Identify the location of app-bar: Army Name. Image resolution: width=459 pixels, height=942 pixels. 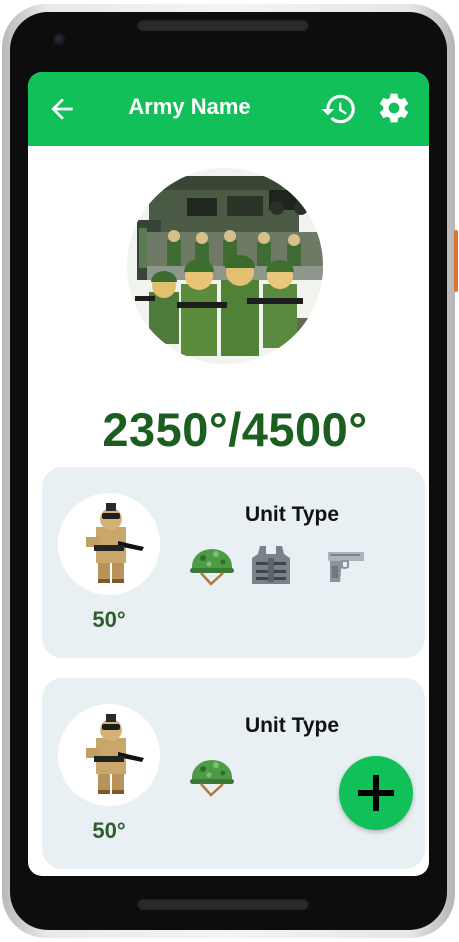
(228, 109).